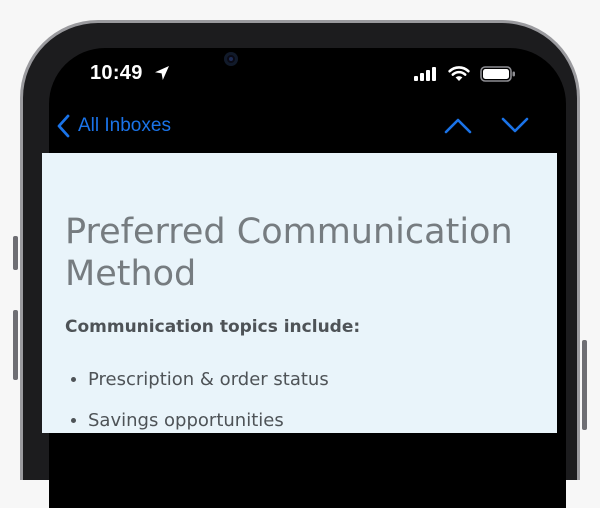 This screenshot has height=508, width=600. I want to click on battery-icon, so click(497, 74).